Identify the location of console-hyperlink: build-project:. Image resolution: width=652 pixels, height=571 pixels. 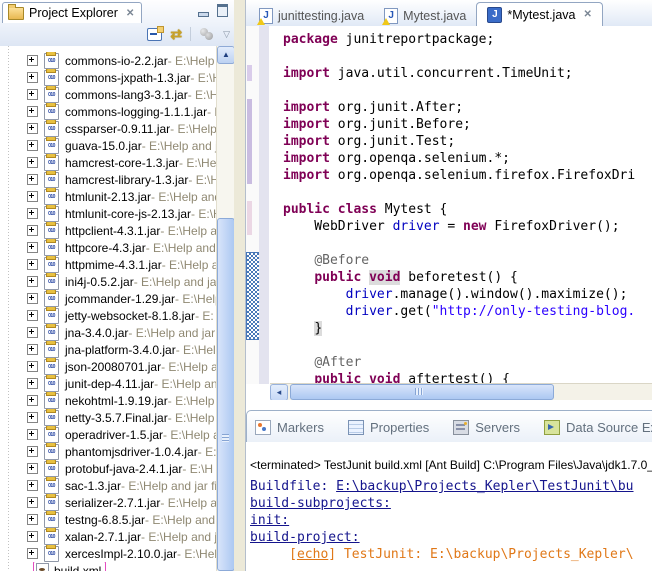
(305, 537).